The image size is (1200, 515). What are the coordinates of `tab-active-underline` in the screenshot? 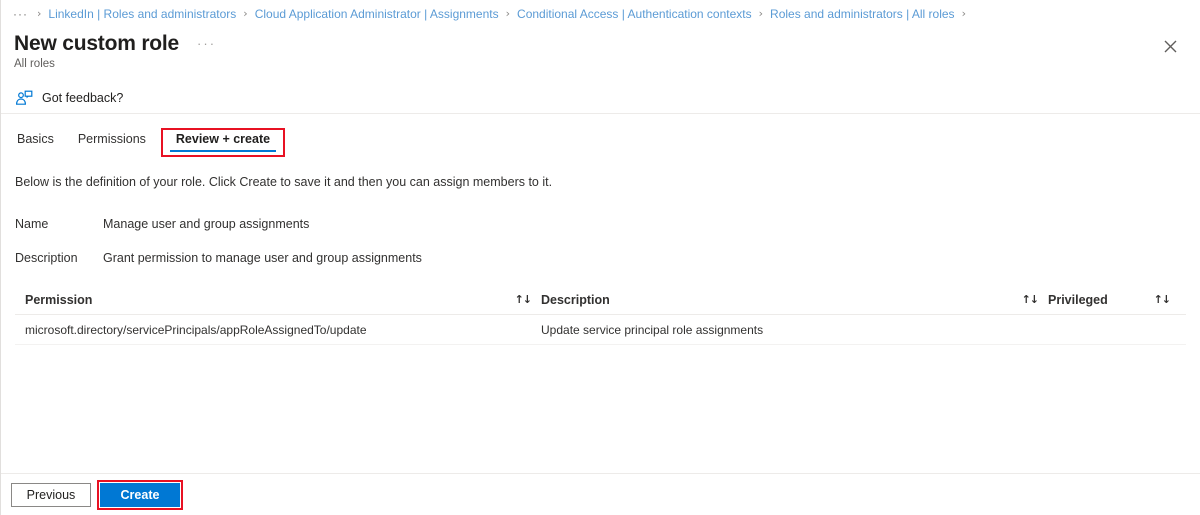 It's located at (223, 151).